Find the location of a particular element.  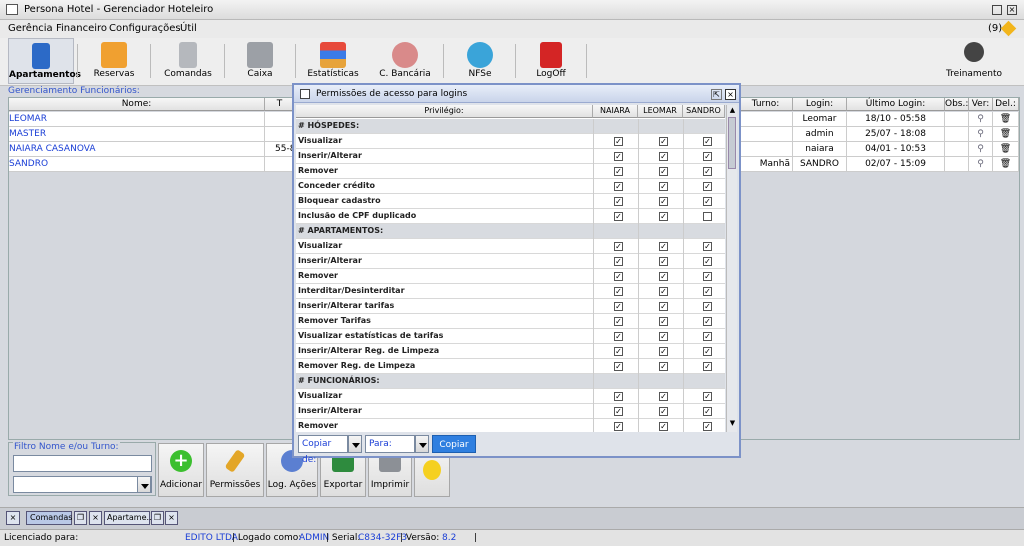

col-ver: Ver: is located at coordinates (981, 104).